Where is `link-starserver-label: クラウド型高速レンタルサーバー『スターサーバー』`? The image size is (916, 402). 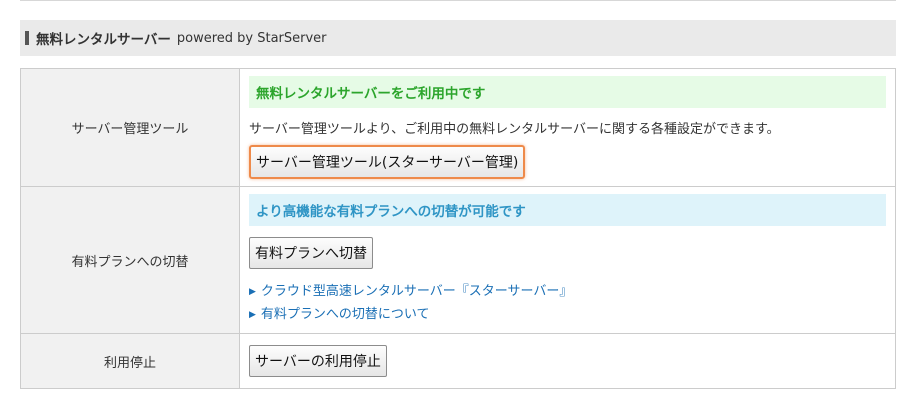
link-starserver-label: クラウド型高速レンタルサーバー『スターサーバー』 is located at coordinates (416, 291).